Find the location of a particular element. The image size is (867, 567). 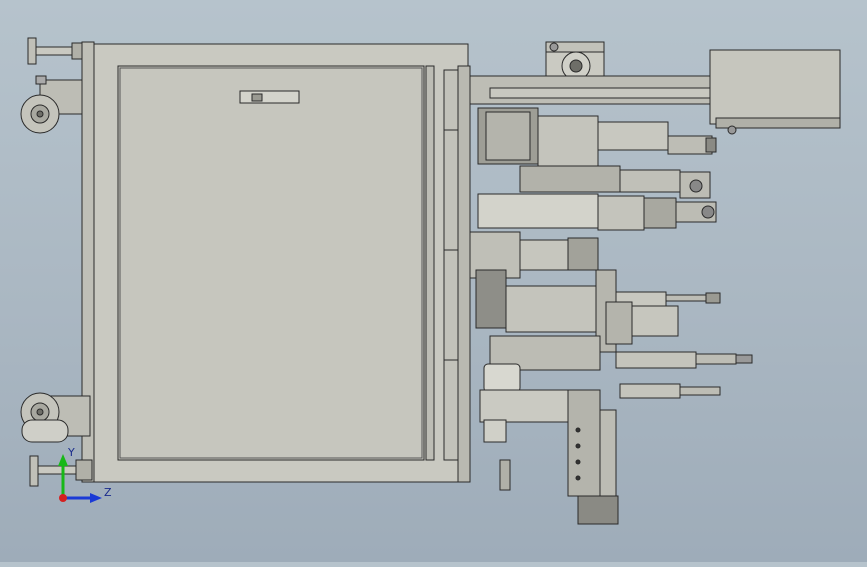

y-axis-label: Y is located at coordinates (71, 452).